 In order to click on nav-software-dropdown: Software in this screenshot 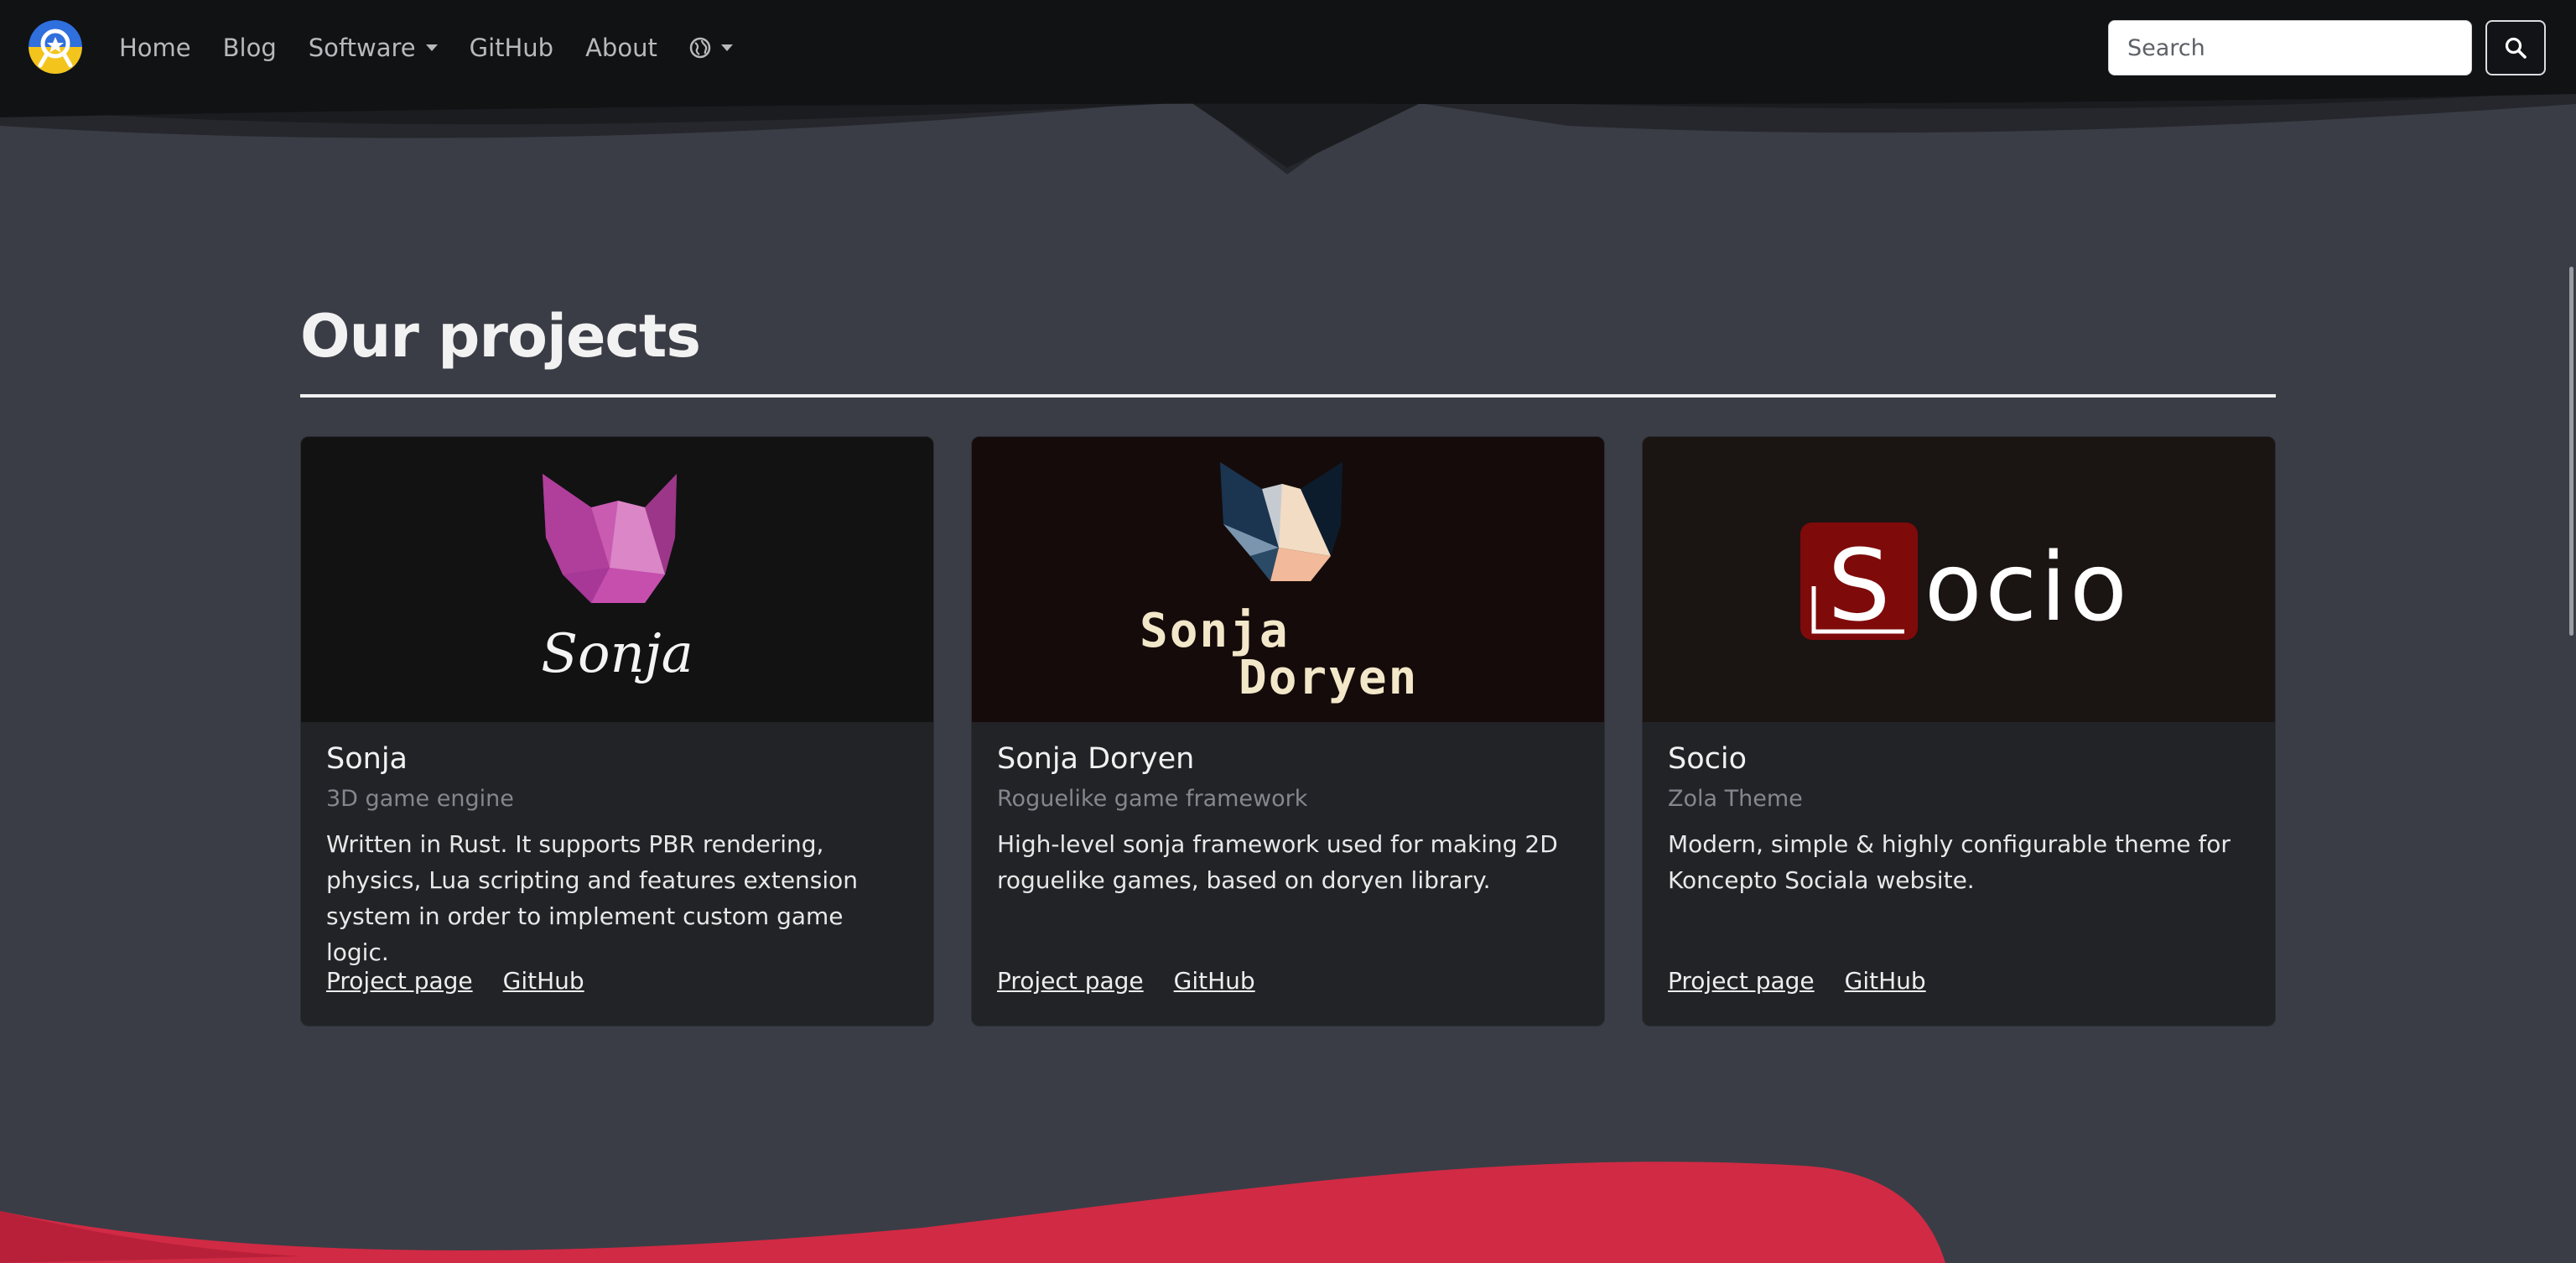, I will do `click(373, 48)`.